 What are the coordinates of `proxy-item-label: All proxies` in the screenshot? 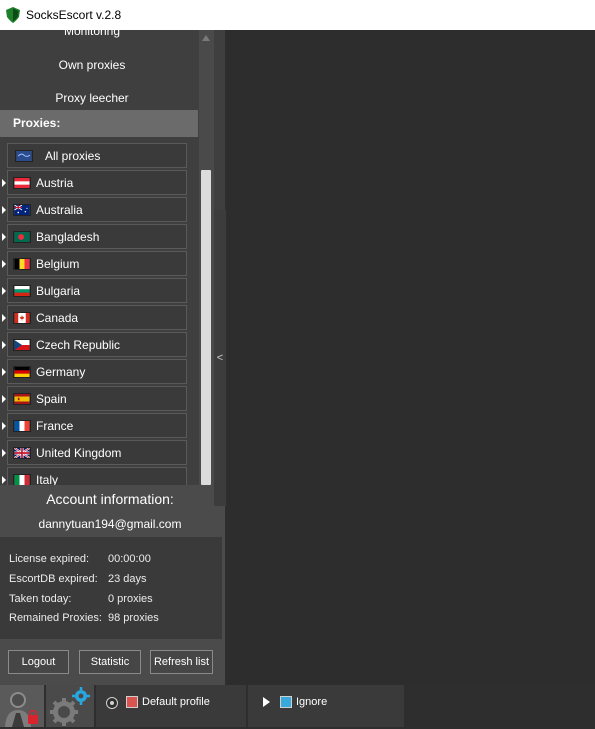 It's located at (73, 155).